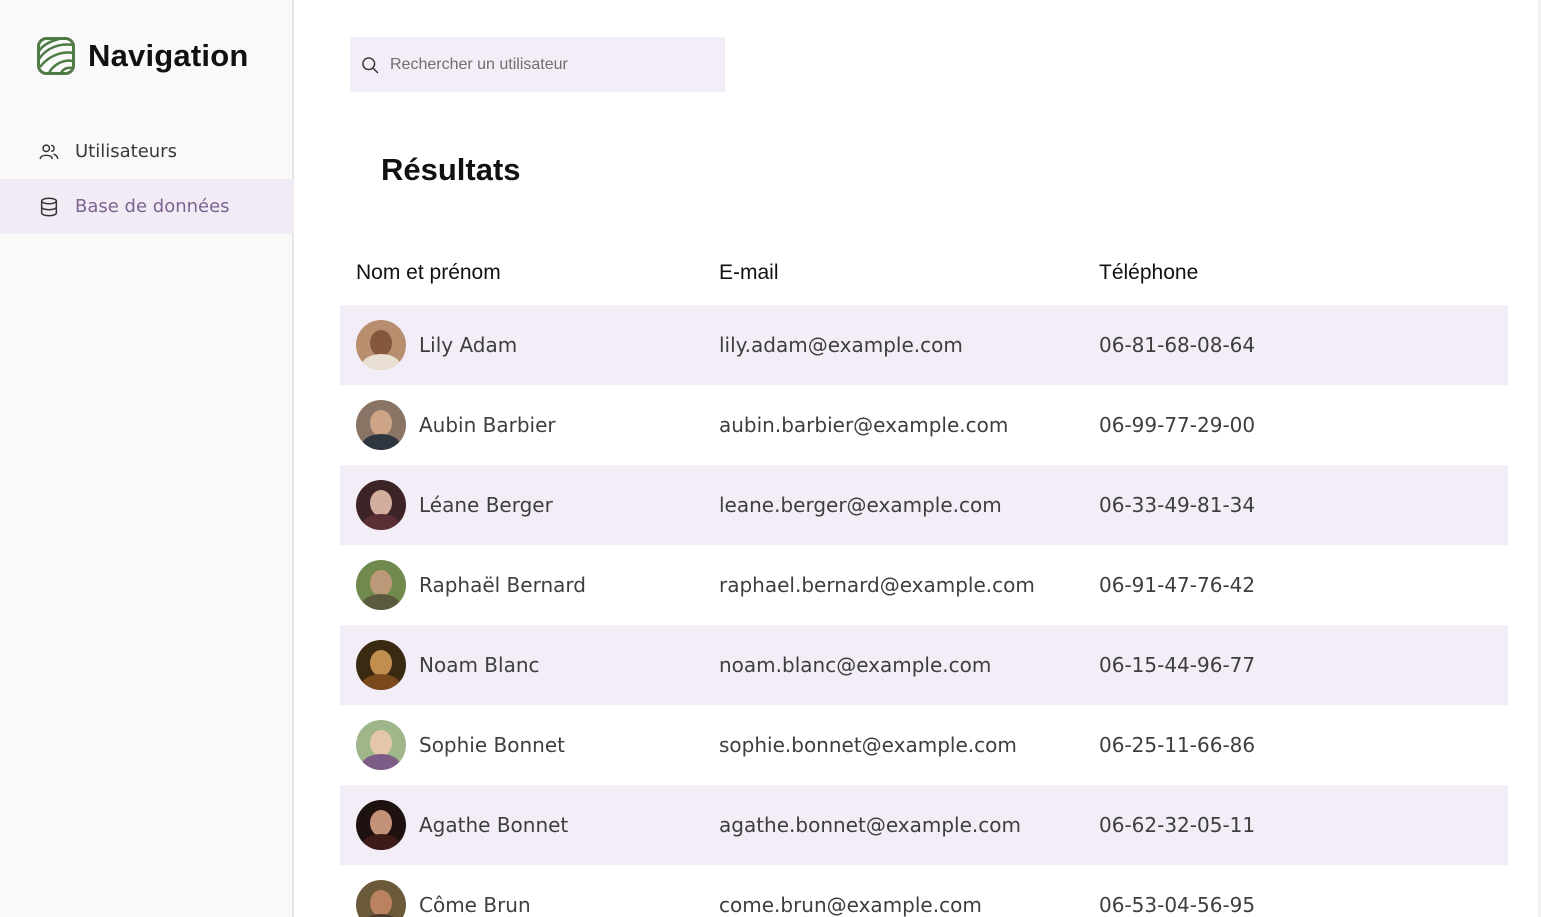  What do you see at coordinates (749, 272) in the screenshot?
I see `column-header-email: E-mail` at bounding box center [749, 272].